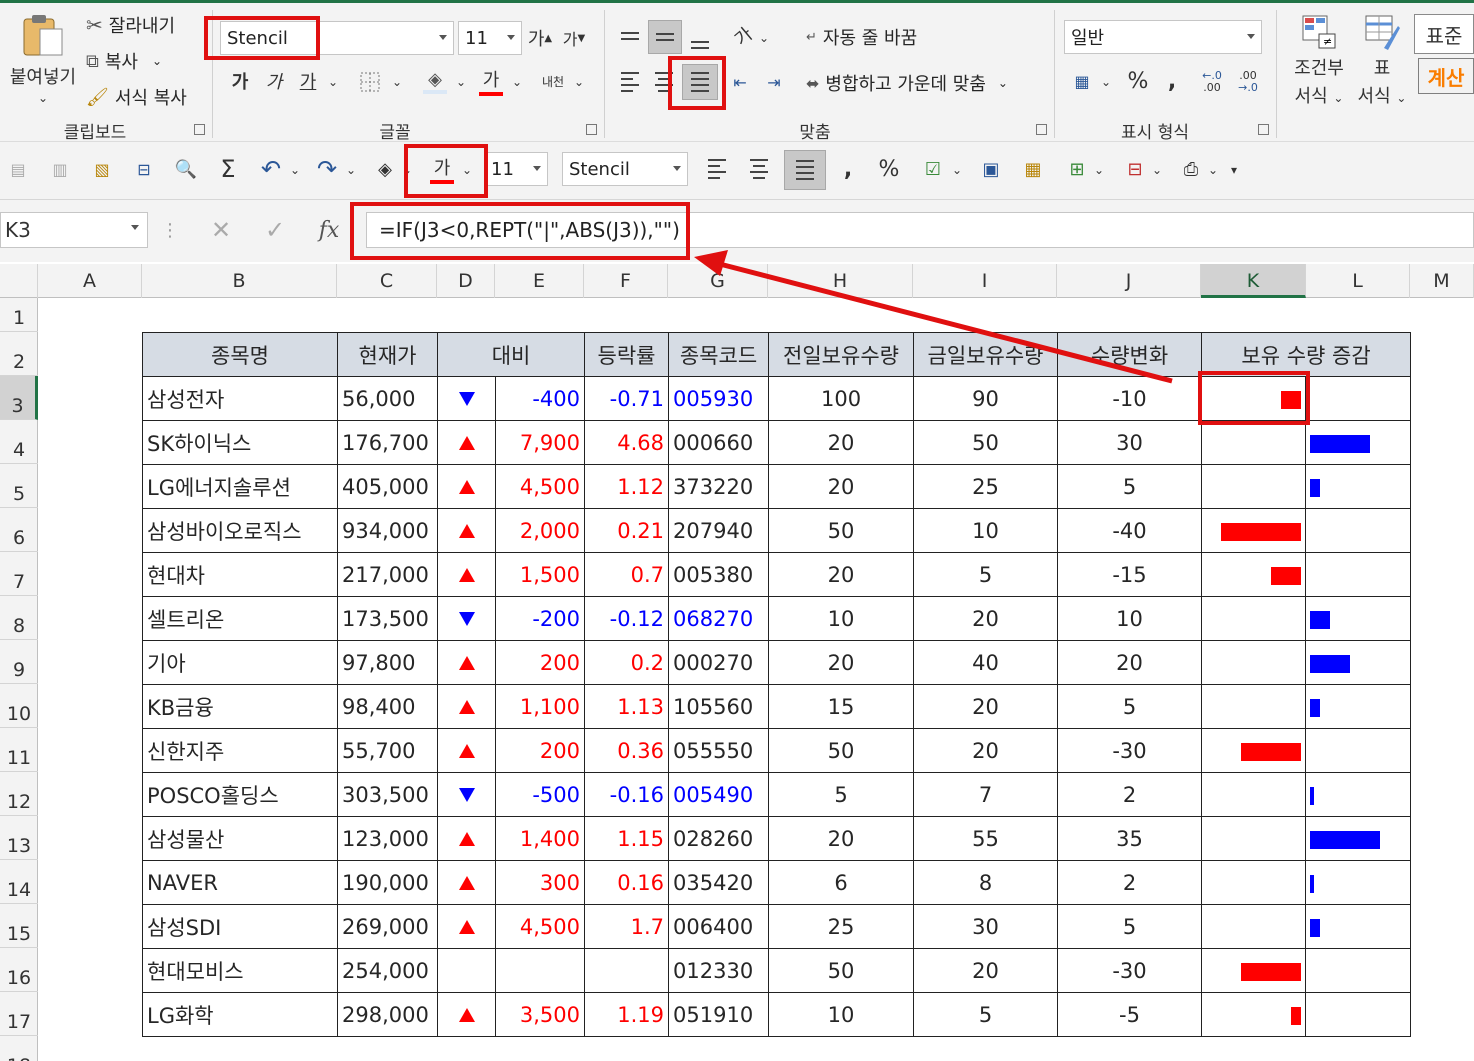  What do you see at coordinates (240, 442) in the screenshot?
I see `stock-name-cell: SK하이닉스` at bounding box center [240, 442].